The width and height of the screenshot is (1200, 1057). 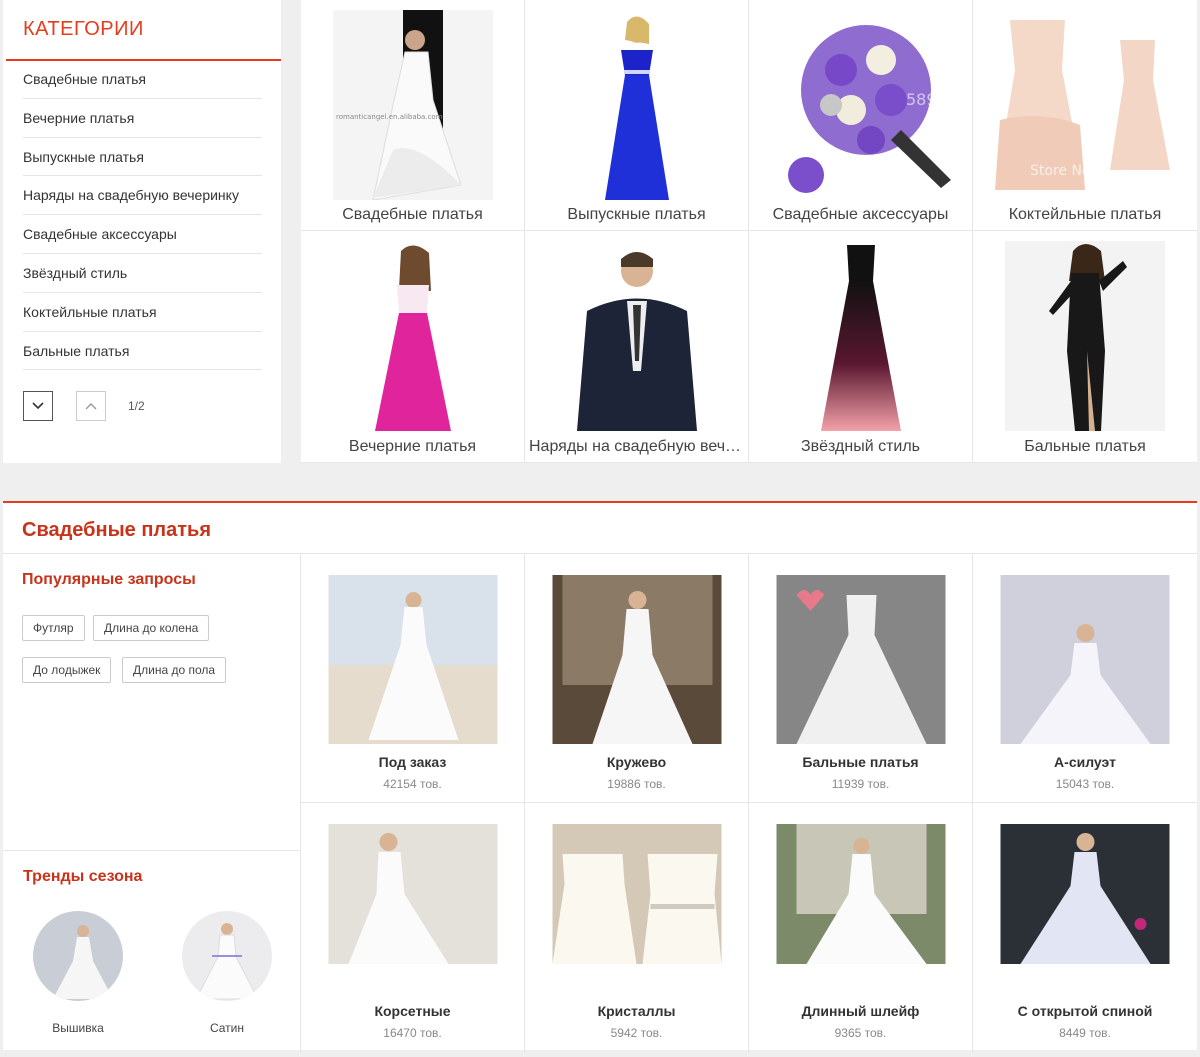 I want to click on trend-label: Вышивка, so click(x=78, y=1028).